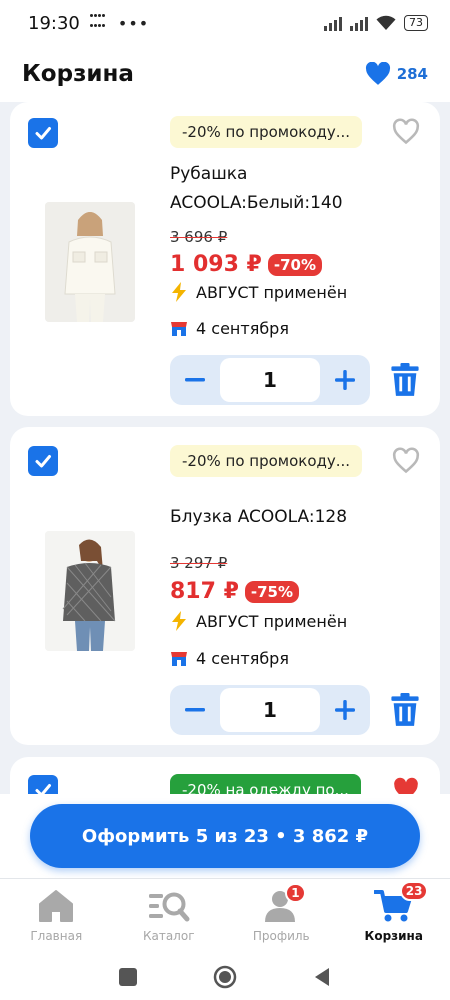 The width and height of the screenshot is (450, 1000). Describe the element at coordinates (225, 23) in the screenshot. I see `status-bar: 19:30 ••• 73` at that location.